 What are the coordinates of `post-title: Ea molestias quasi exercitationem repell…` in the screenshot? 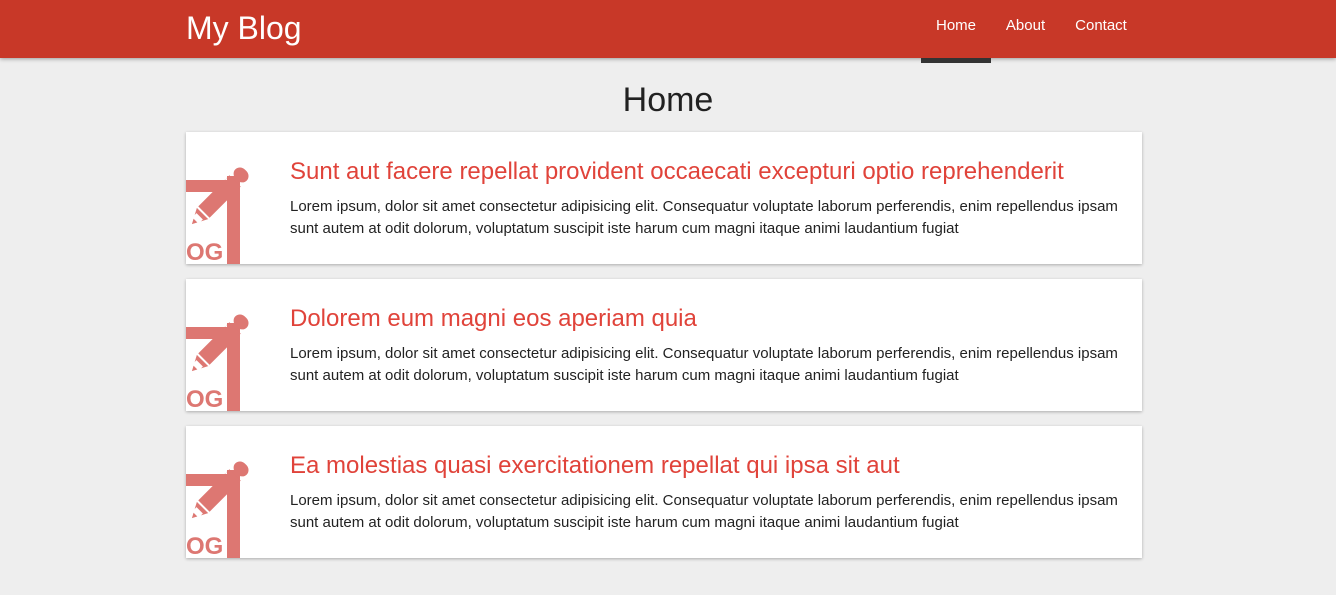 It's located at (595, 466).